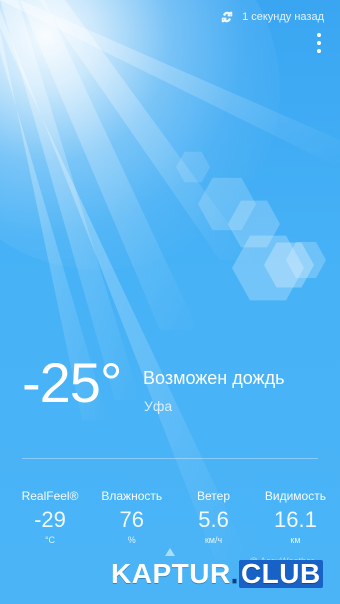  What do you see at coordinates (171, 573) in the screenshot?
I see `watermark-main-text: KAPTUR` at bounding box center [171, 573].